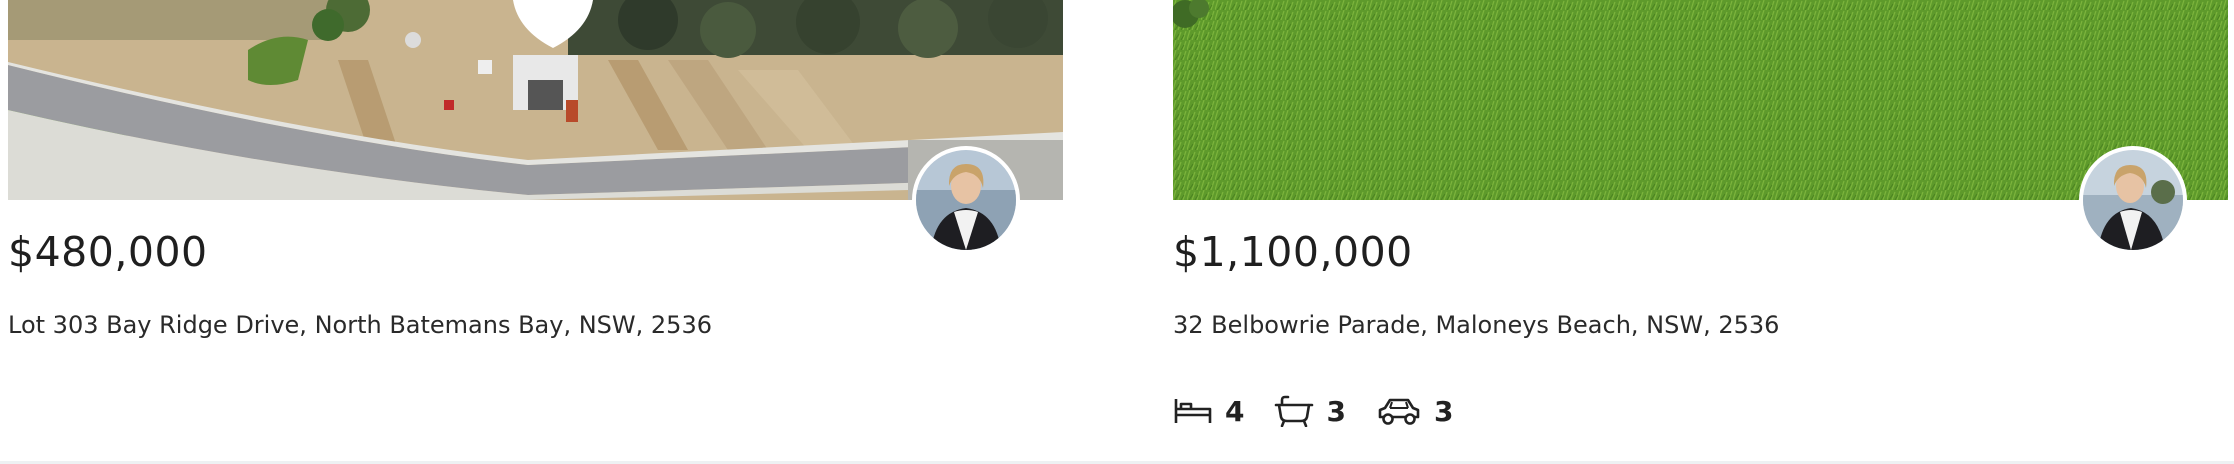 The width and height of the screenshot is (2234, 464). What do you see at coordinates (1399, 411) in the screenshot?
I see `car-icon` at bounding box center [1399, 411].